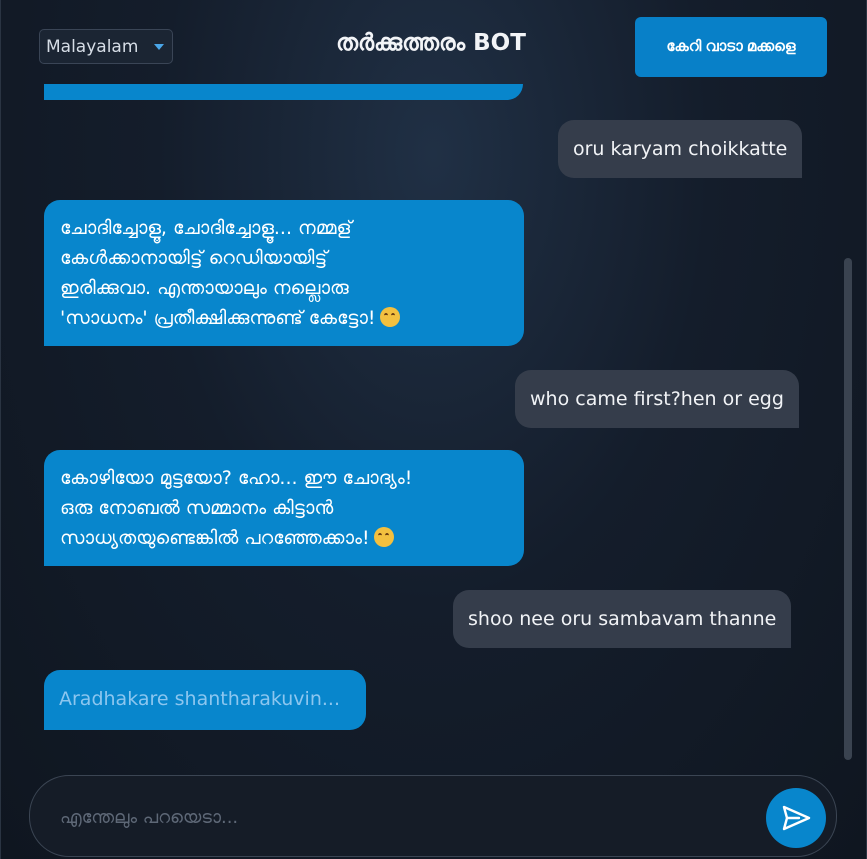 The height and width of the screenshot is (859, 867). What do you see at coordinates (389, 317) in the screenshot?
I see `smiling-face-icon` at bounding box center [389, 317].